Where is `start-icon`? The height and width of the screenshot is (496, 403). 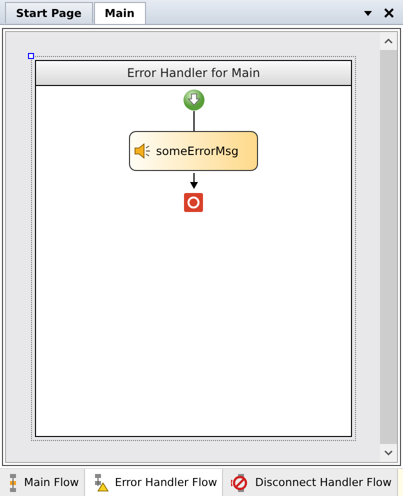 start-icon is located at coordinates (193, 100).